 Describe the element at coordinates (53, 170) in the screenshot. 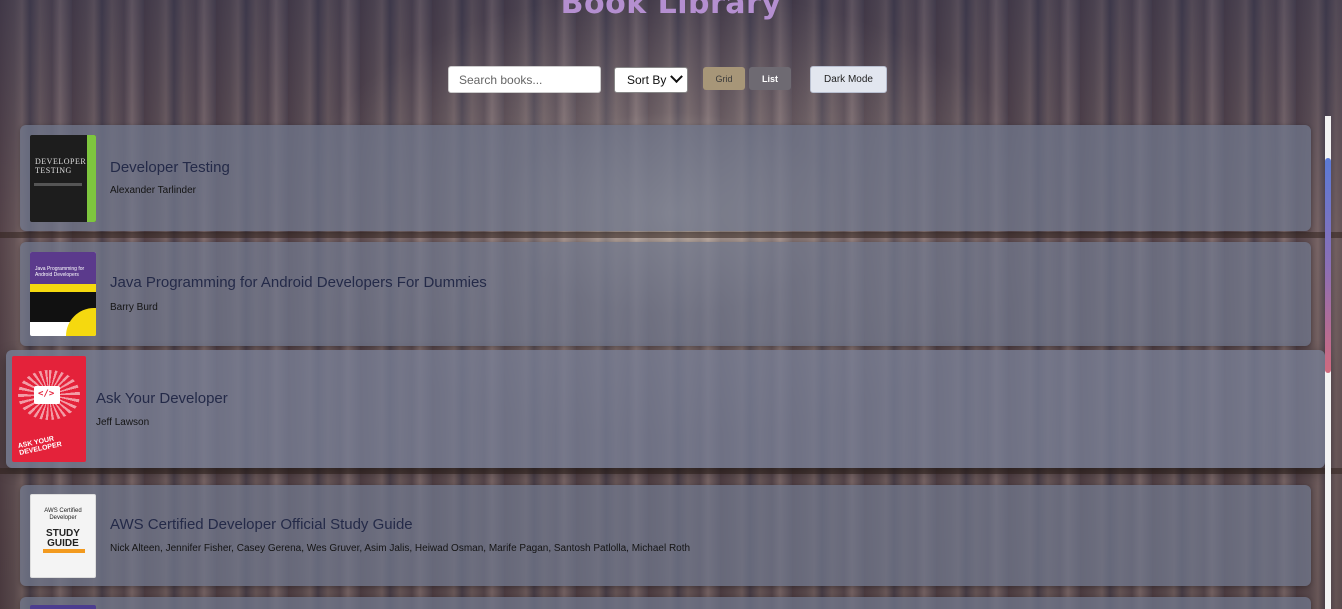

I see `cover-text: TESTING` at that location.